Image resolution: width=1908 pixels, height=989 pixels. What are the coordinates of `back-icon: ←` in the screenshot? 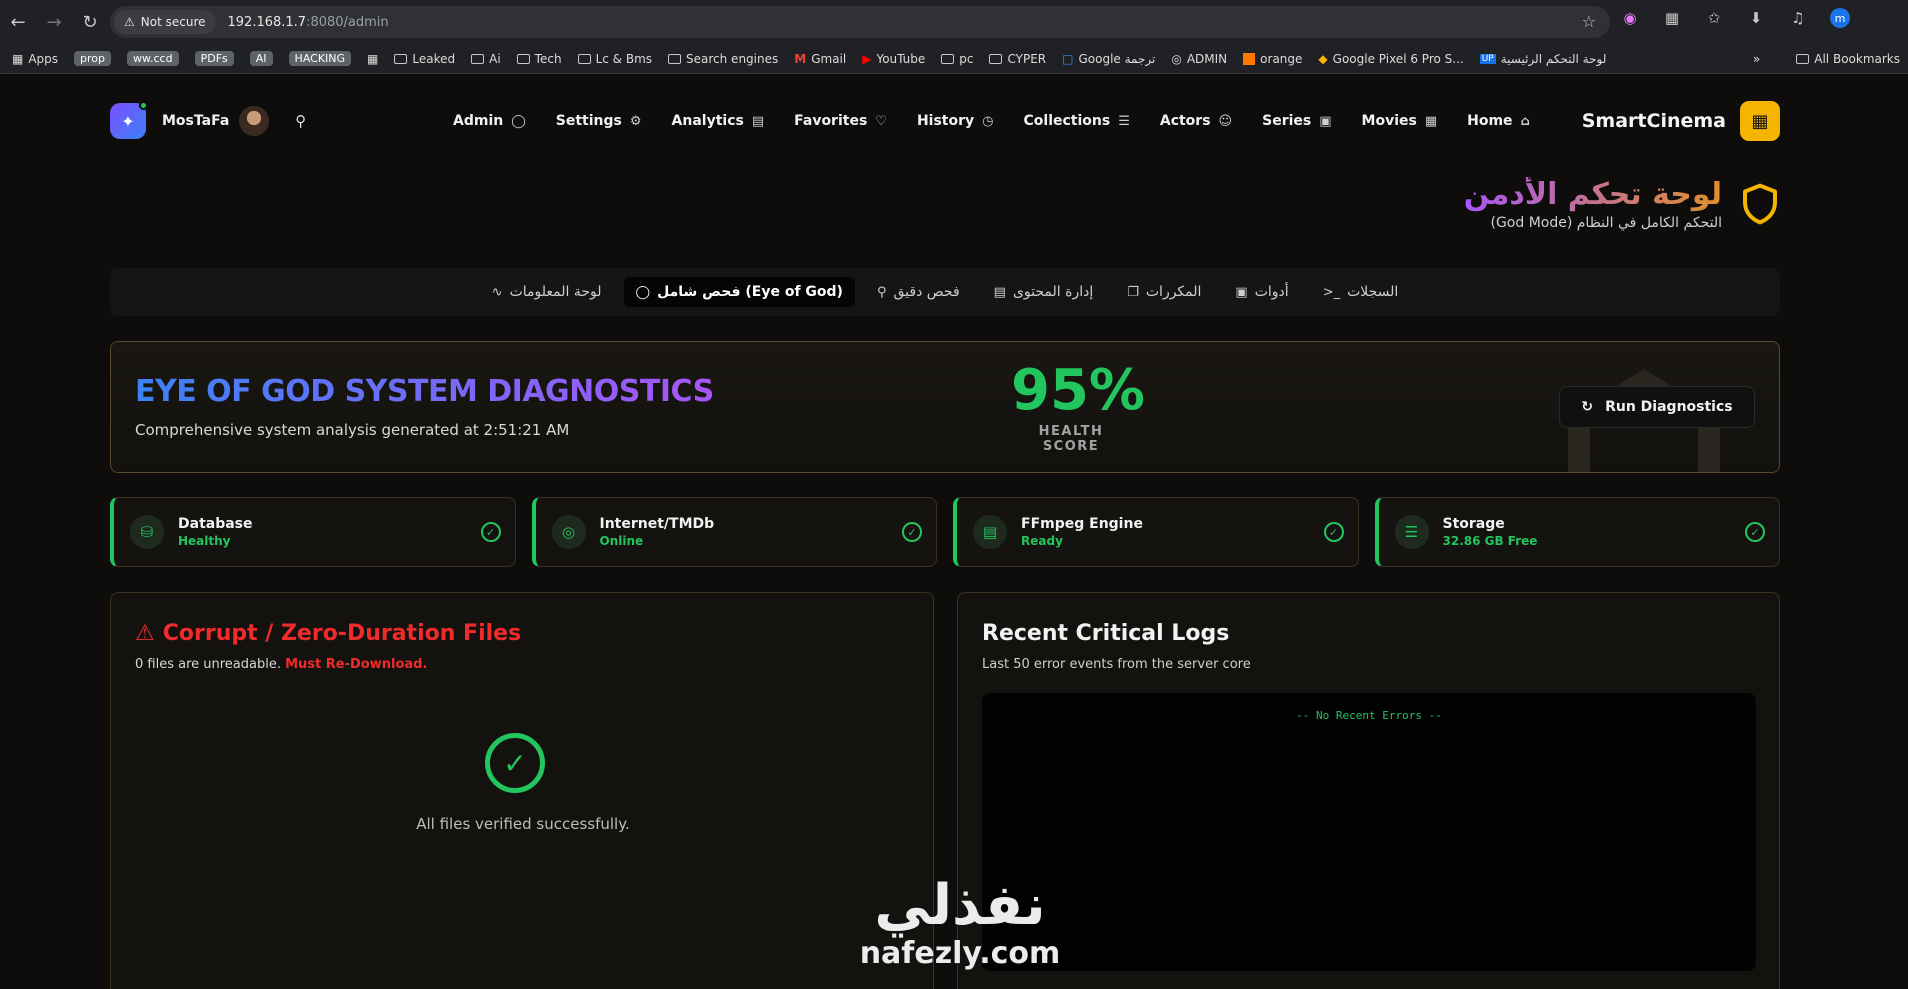 It's located at (18, 22).